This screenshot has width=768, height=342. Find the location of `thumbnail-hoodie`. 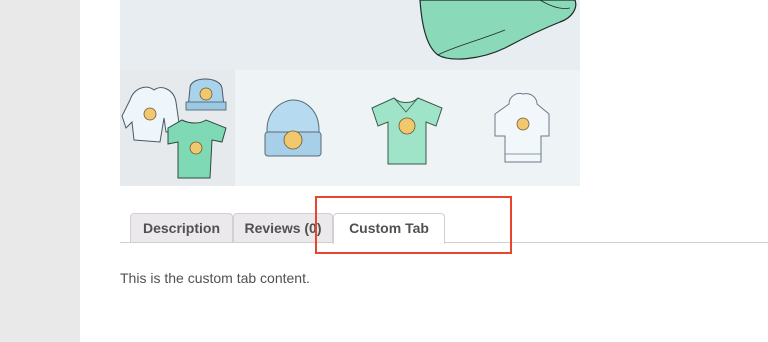

thumbnail-hoodie is located at coordinates (522, 128).